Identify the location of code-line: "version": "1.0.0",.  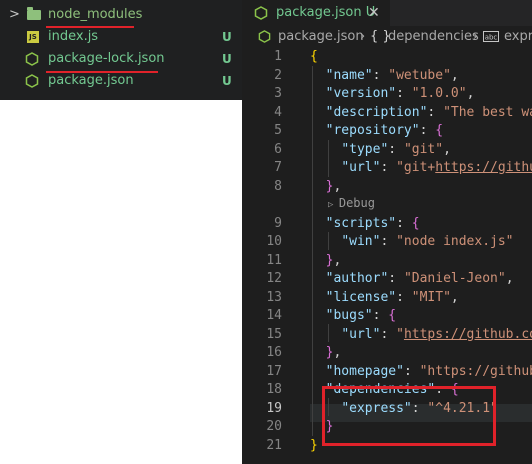
(400, 93).